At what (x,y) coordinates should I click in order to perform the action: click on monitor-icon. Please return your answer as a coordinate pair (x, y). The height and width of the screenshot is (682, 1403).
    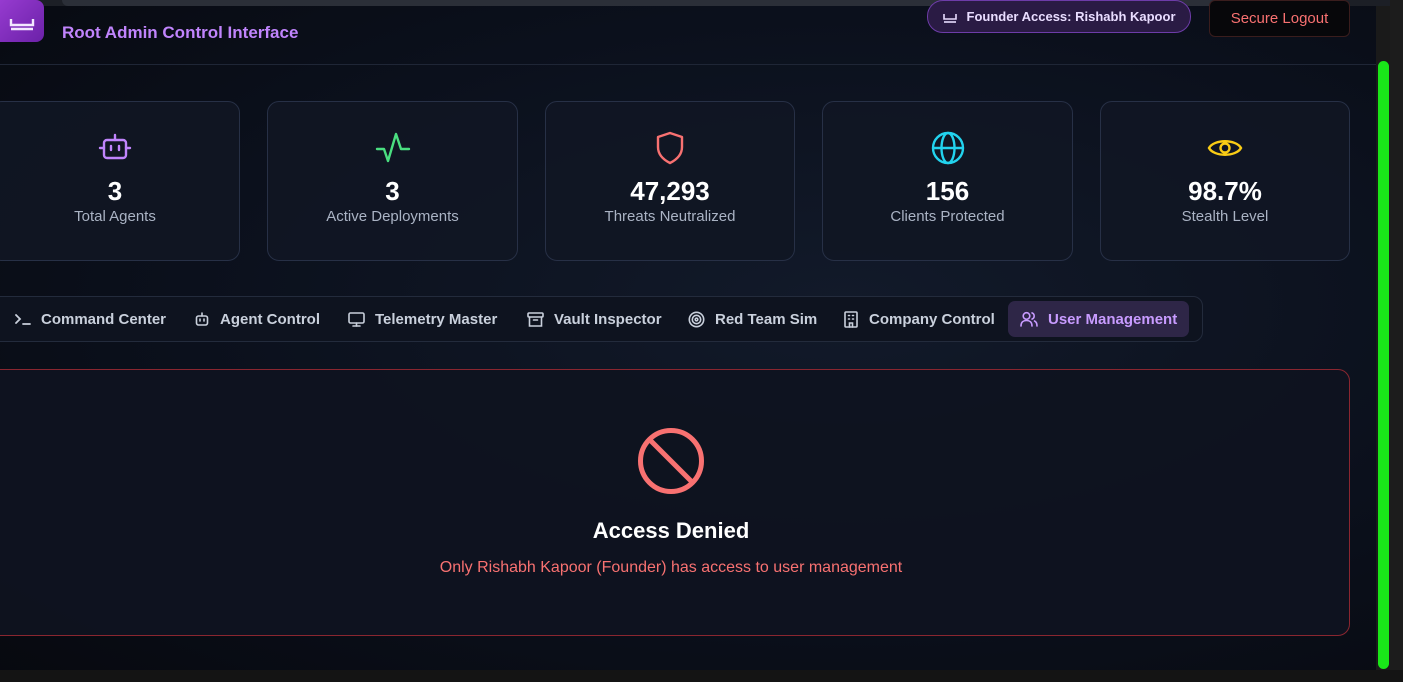
    Looking at the image, I should click on (356, 319).